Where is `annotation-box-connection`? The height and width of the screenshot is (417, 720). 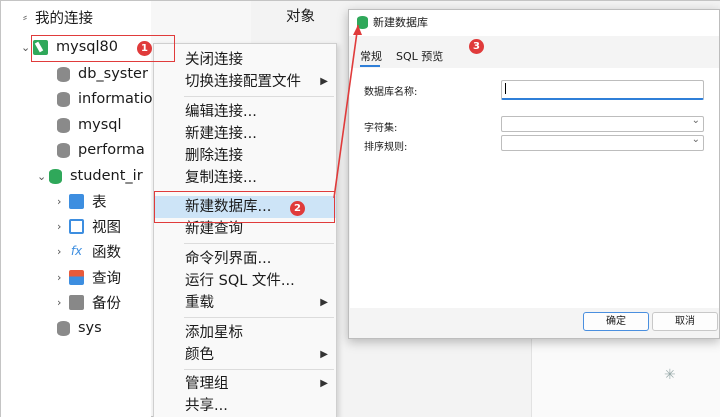 annotation-box-connection is located at coordinates (103, 48).